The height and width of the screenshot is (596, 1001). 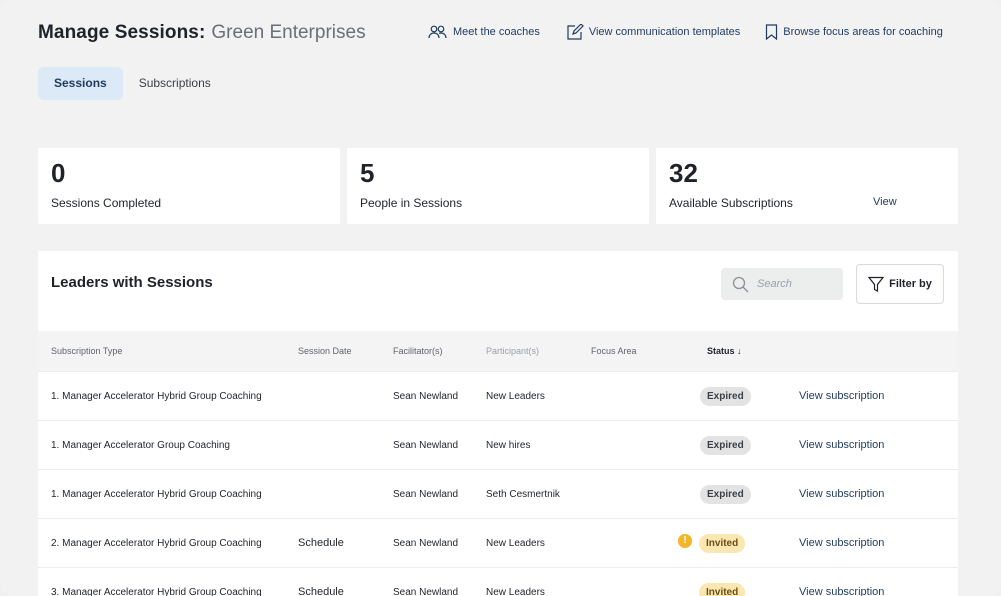 I want to click on search-placeholder: Search, so click(x=774, y=284).